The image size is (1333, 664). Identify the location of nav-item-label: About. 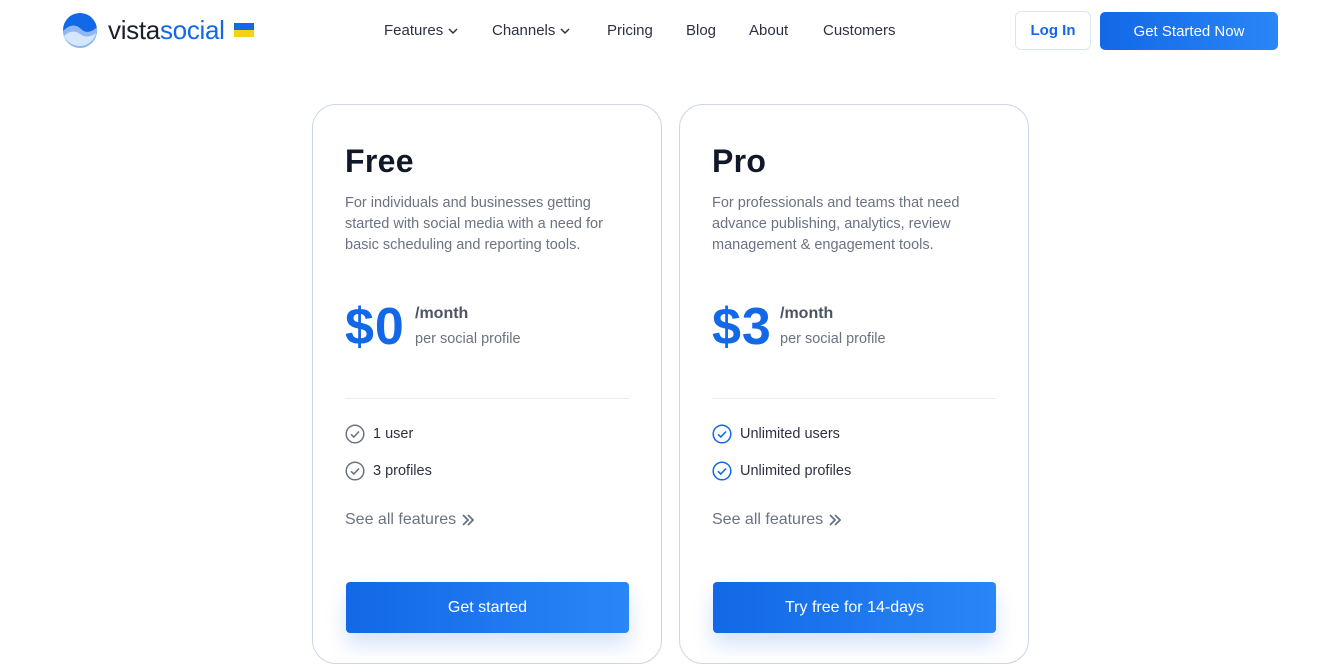
(769, 30).